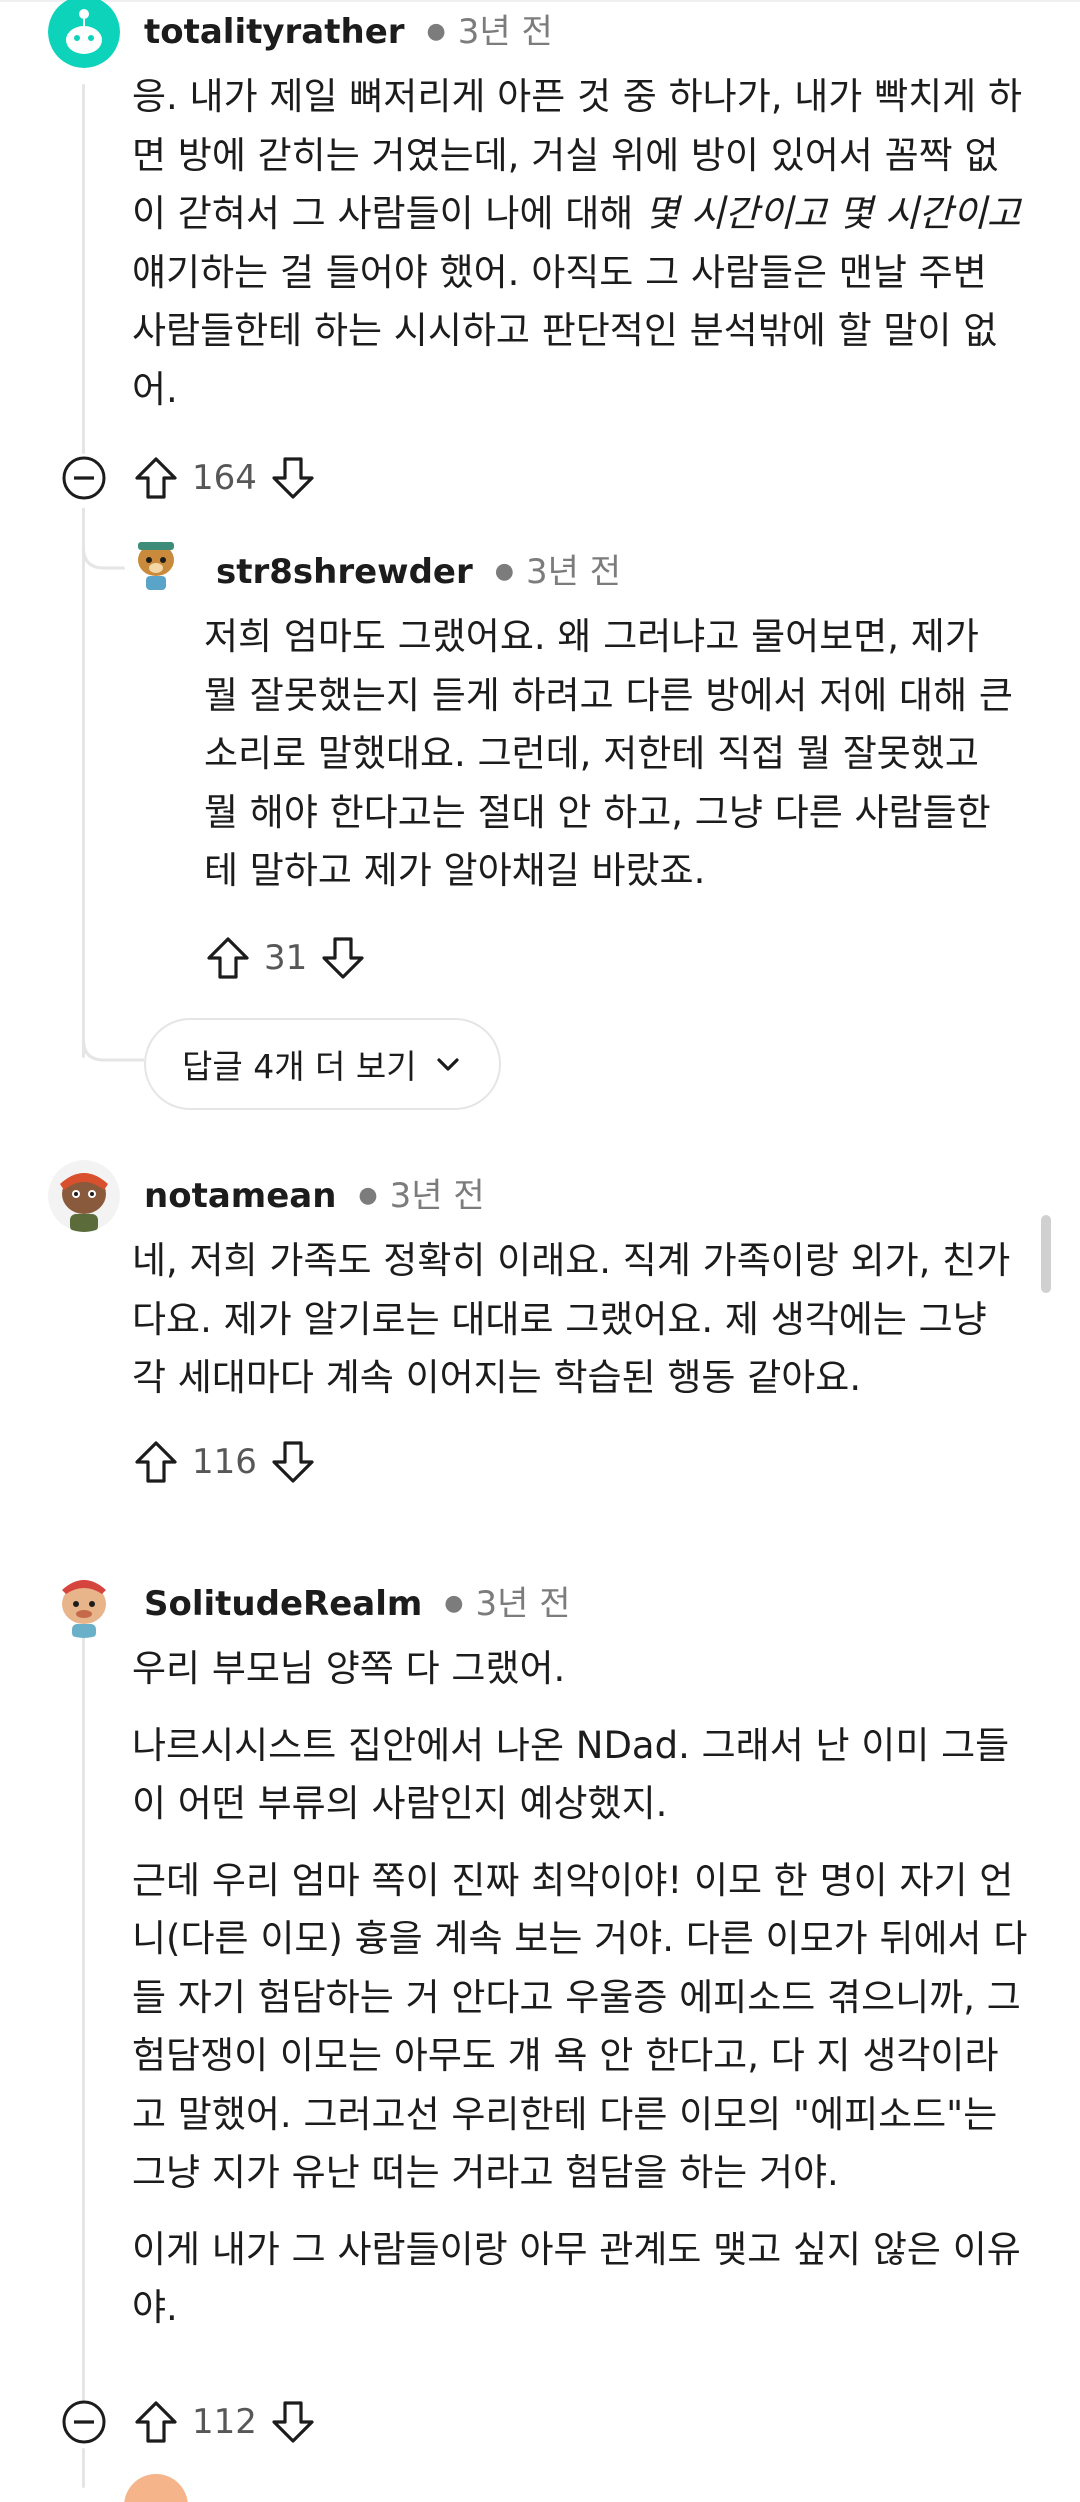  Describe the element at coordinates (540, 1) in the screenshot. I see `top-divider` at that location.